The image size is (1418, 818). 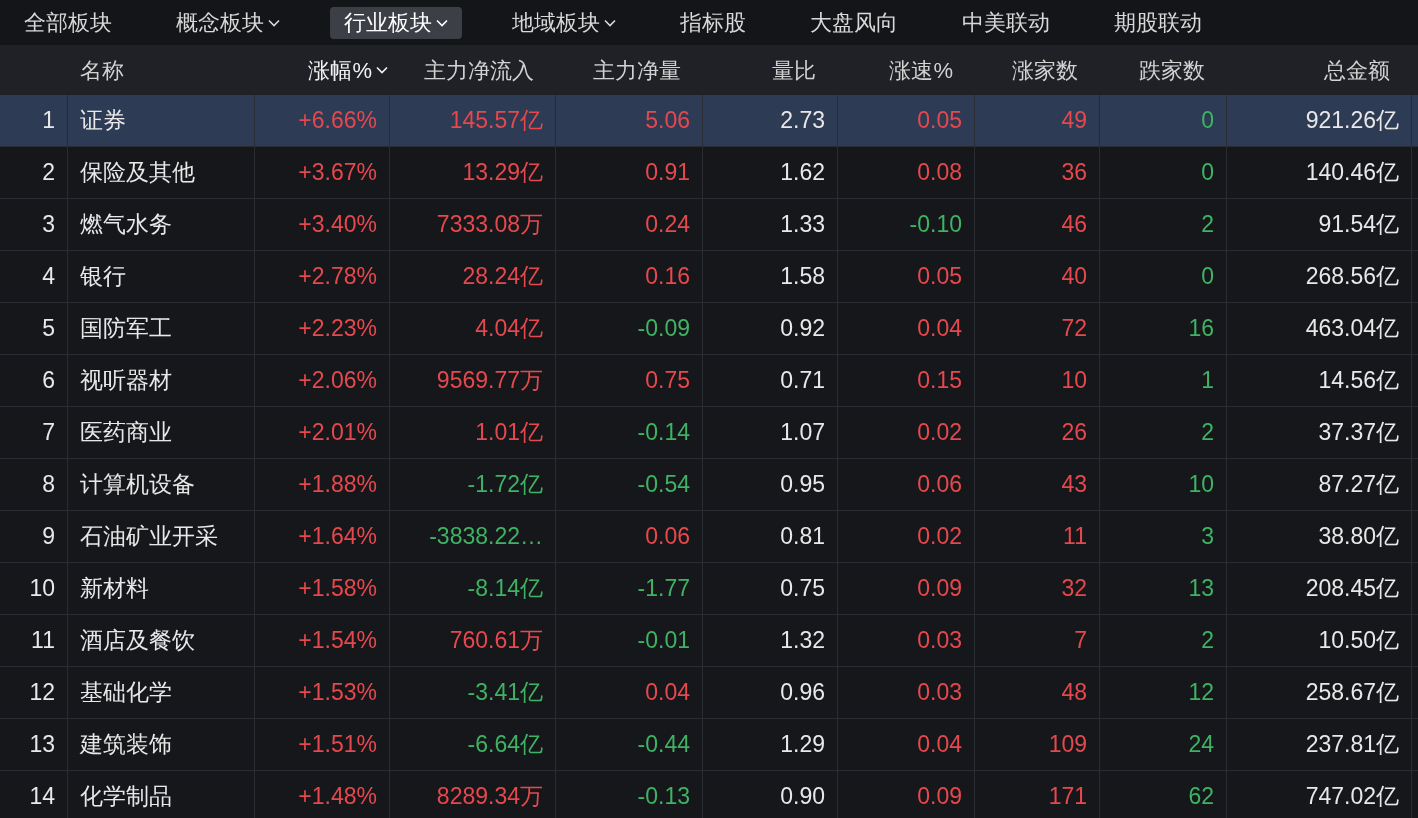 I want to click on table-row: 3 燃气水务 +3.40% 7333.08万 0.24 1.33 -0.10 46 2 91.54亿, so click(x=709, y=225).